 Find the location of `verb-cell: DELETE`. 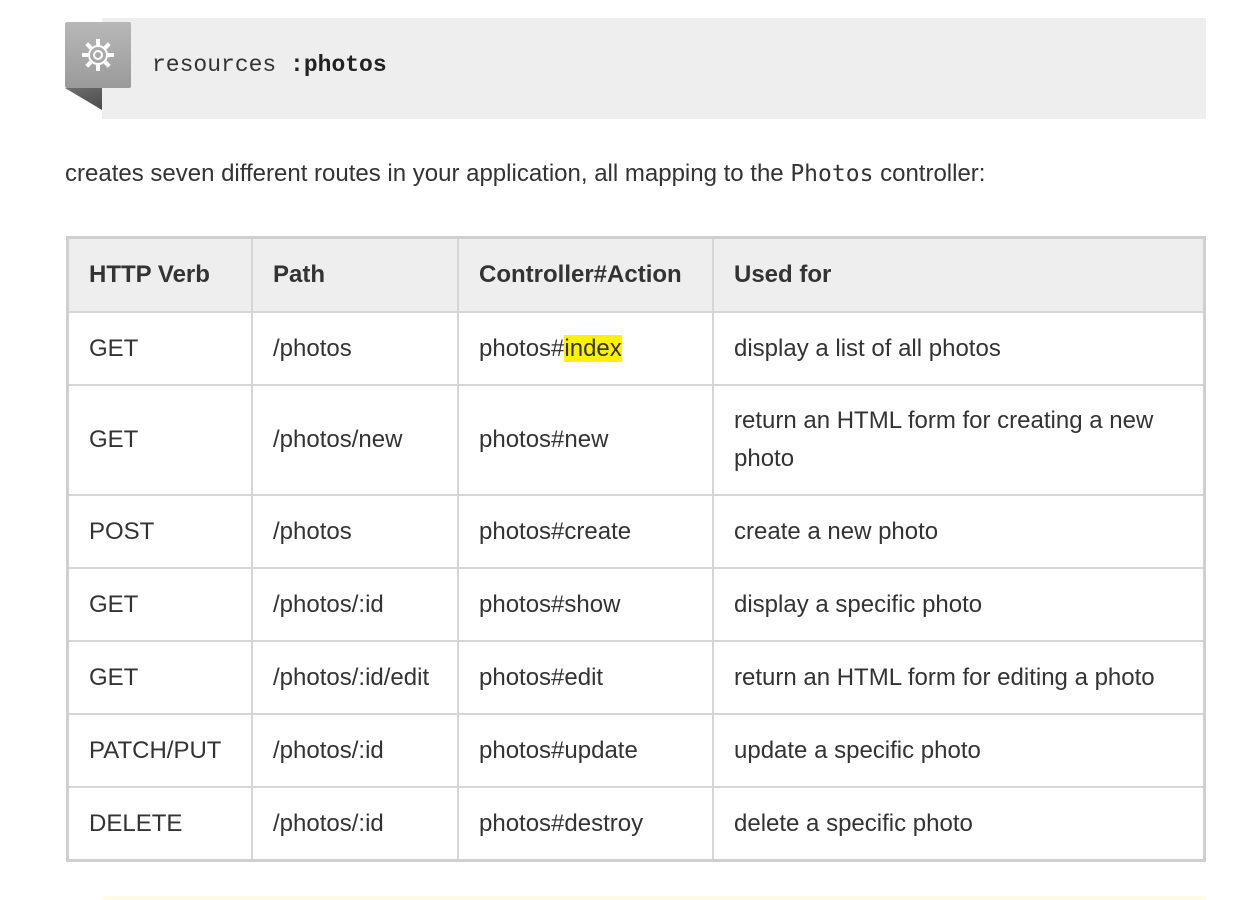

verb-cell: DELETE is located at coordinates (159, 824).